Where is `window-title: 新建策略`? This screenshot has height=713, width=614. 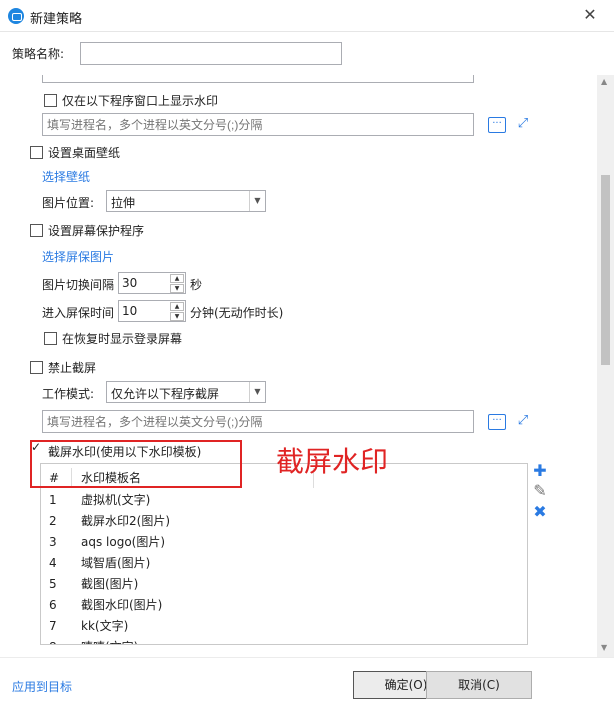 window-title: 新建策略 is located at coordinates (56, 19).